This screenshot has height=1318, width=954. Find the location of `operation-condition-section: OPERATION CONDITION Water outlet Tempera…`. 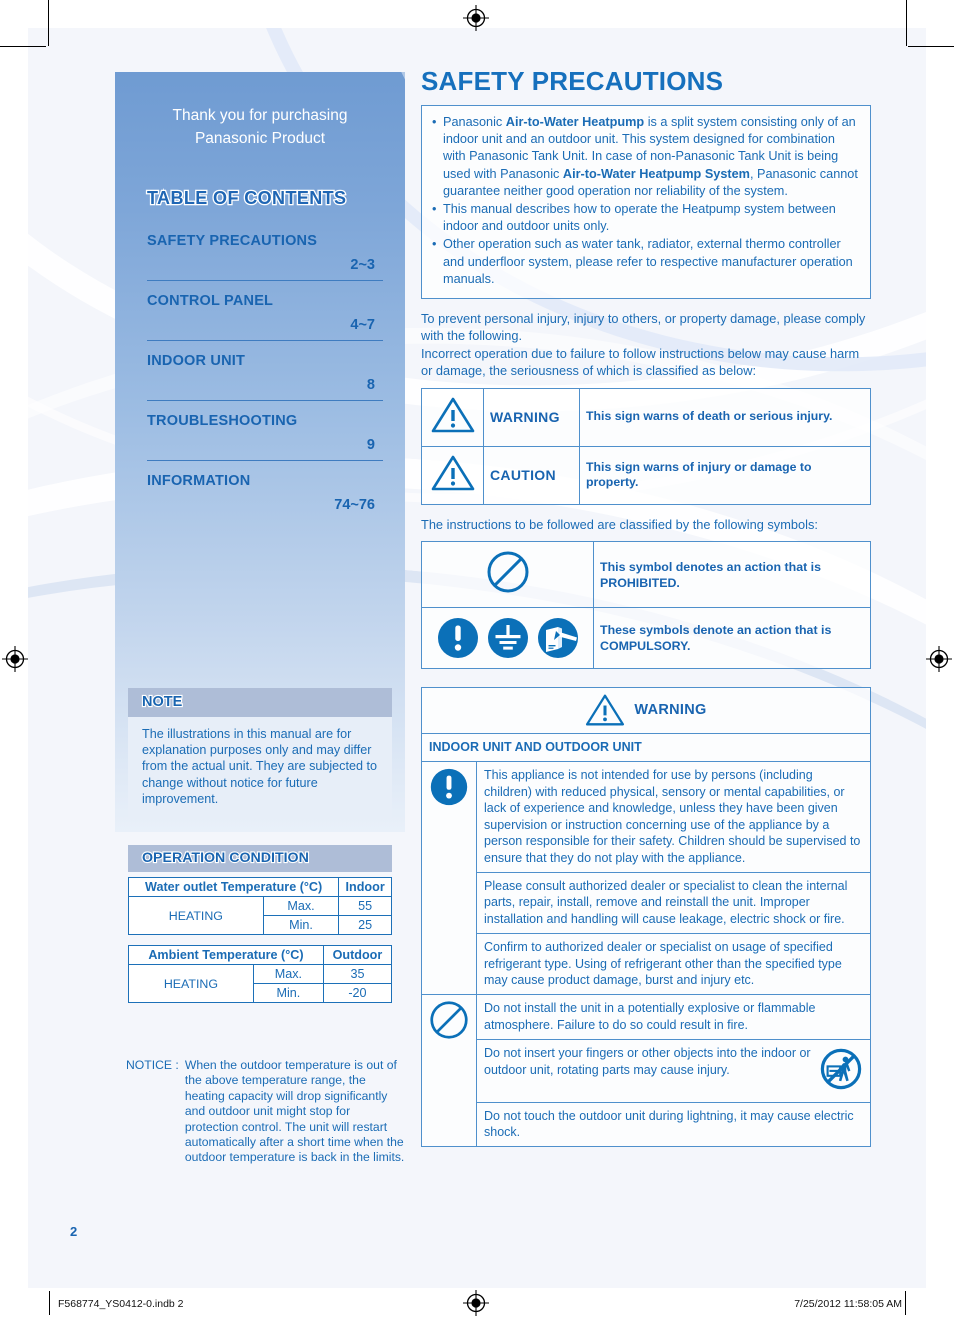

operation-condition-section: OPERATION CONDITION Water outlet Tempera… is located at coordinates (260, 924).